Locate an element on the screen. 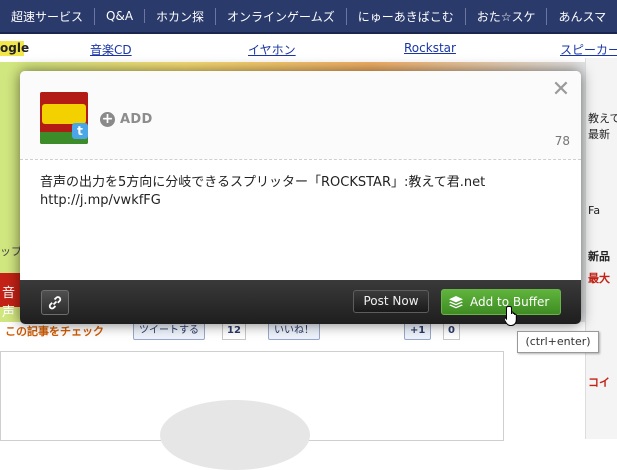  close-icon: ✕ is located at coordinates (561, 90).